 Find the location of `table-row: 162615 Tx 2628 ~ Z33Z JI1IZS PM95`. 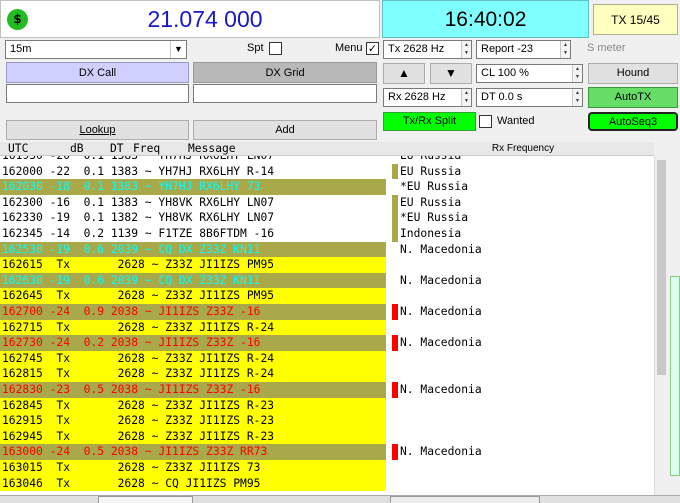

table-row: 162615 Tx 2628 ~ Z33Z JI1IZS PM95 is located at coordinates (193, 265).